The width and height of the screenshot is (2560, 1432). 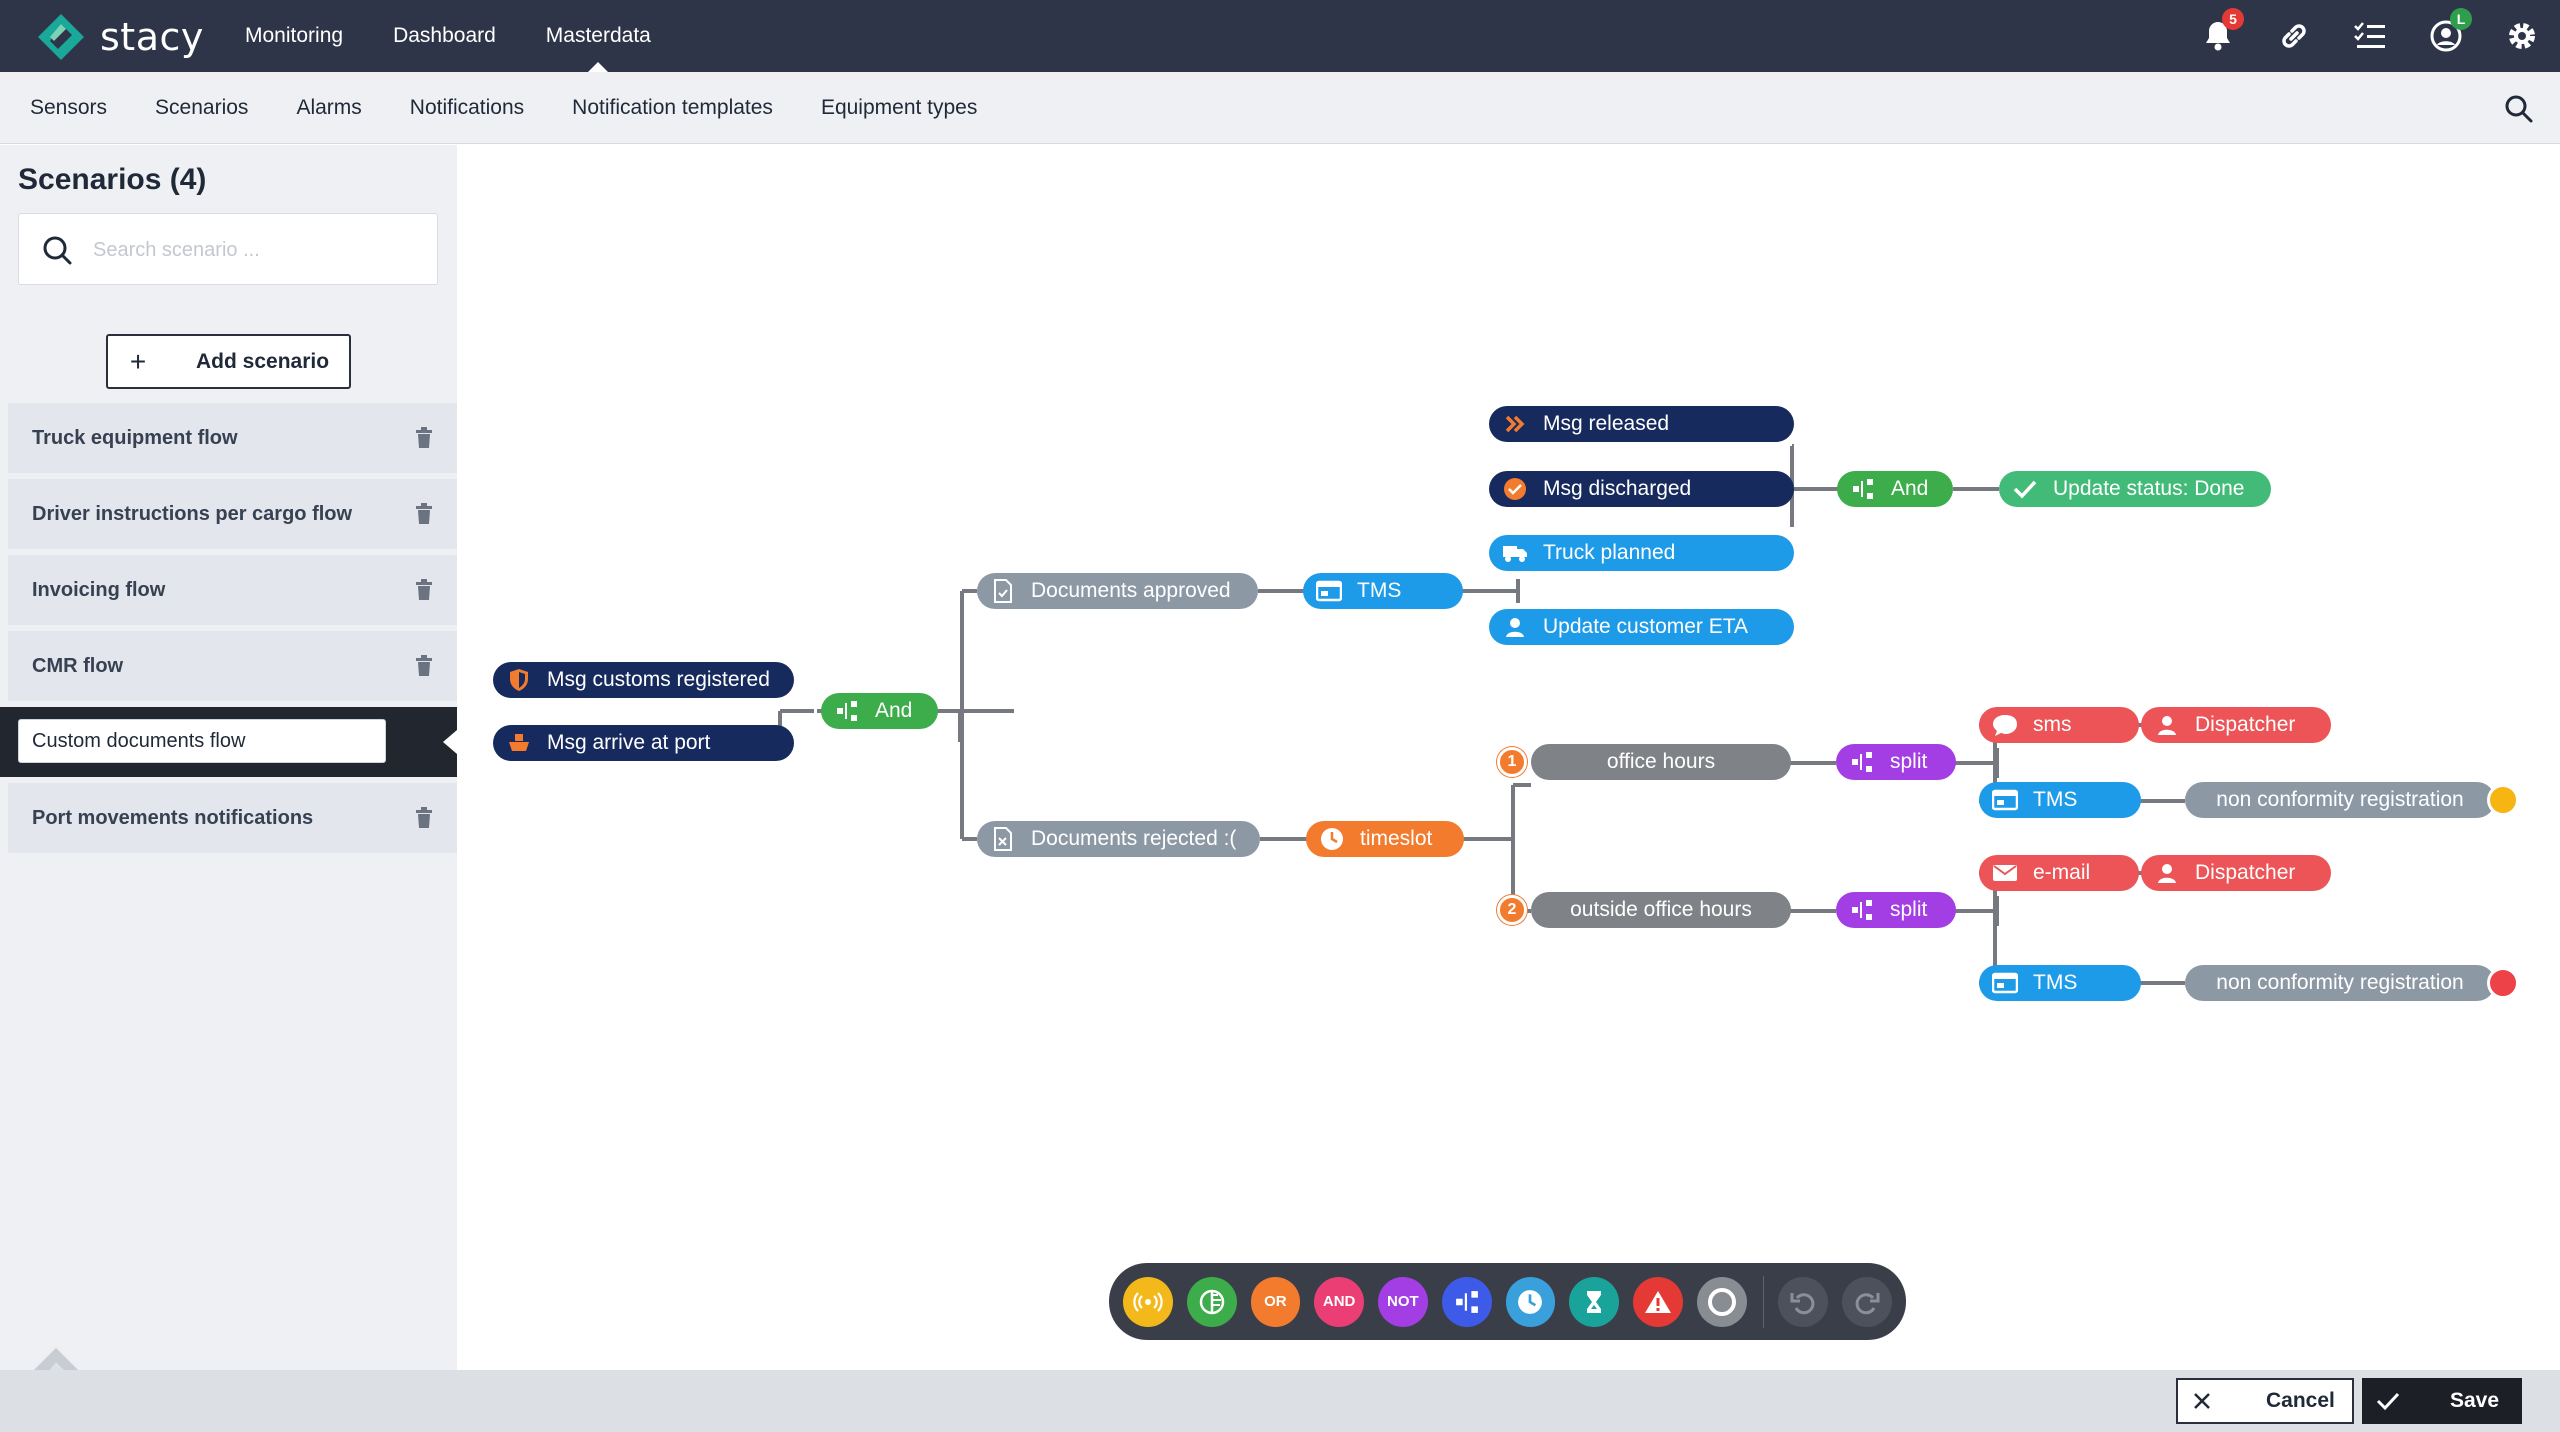 I want to click on search-icon, so click(x=2519, y=109).